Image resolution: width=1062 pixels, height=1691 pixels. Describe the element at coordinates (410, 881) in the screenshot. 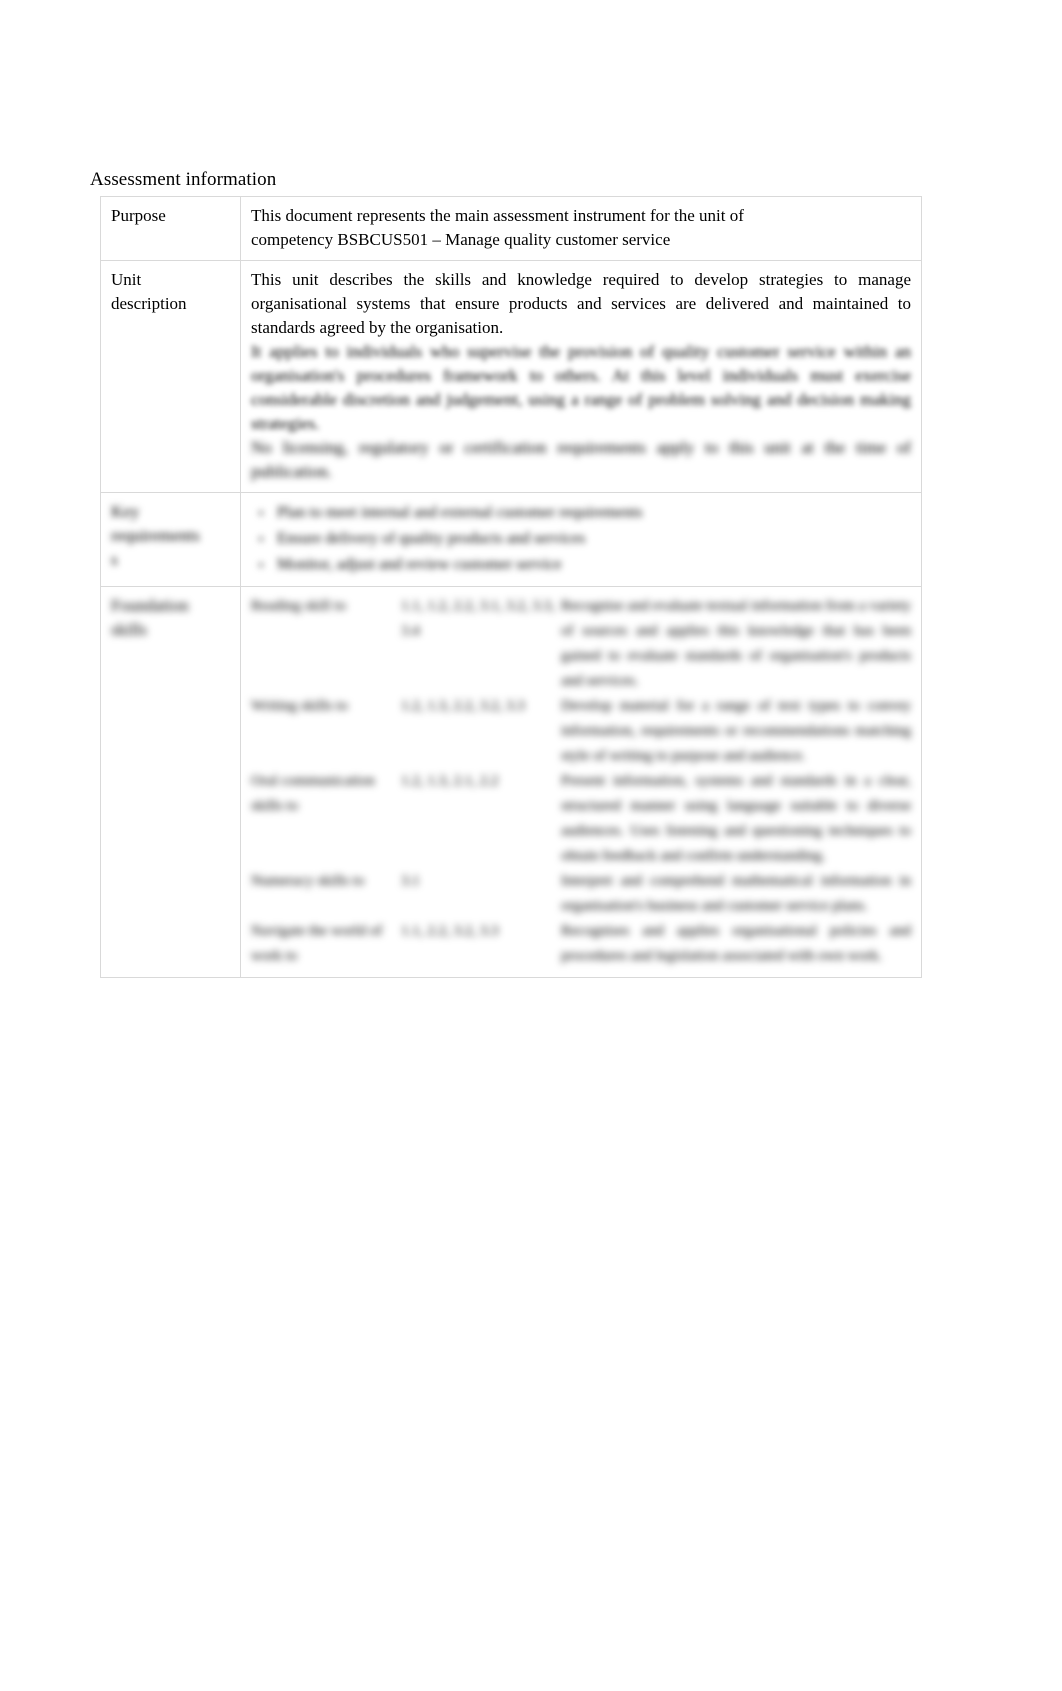

I see `skill-codes: 3.1` at that location.